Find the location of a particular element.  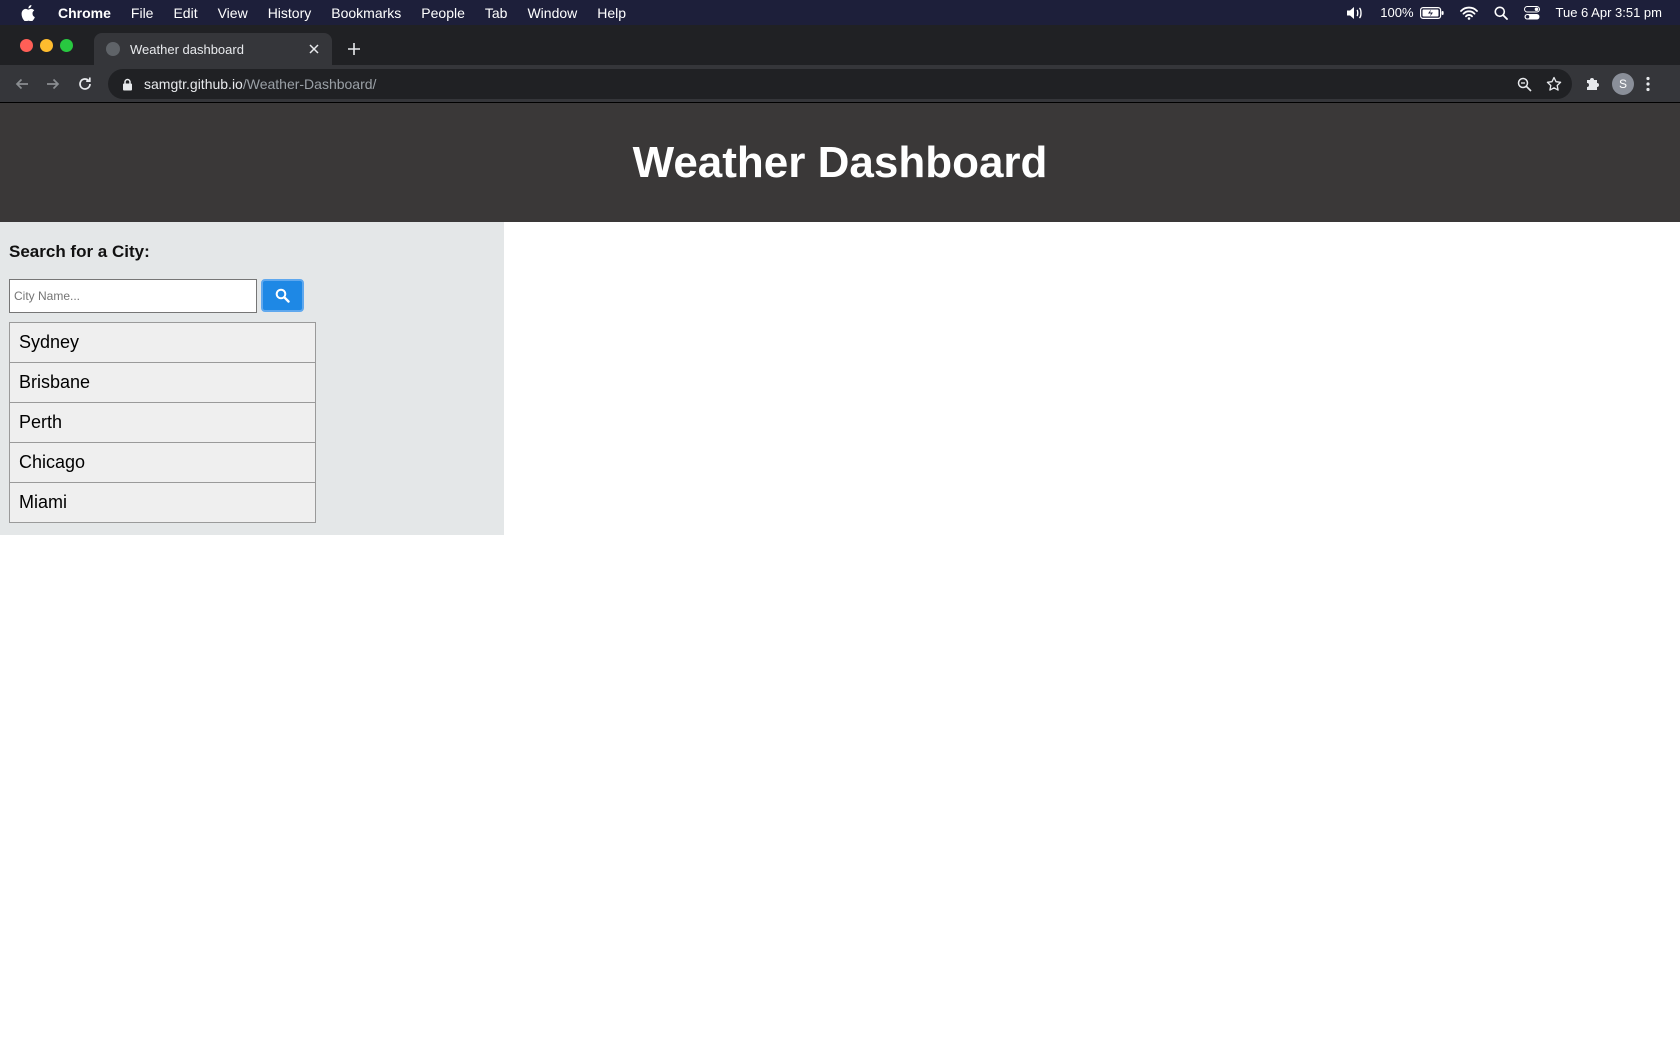

profile-avatar: S is located at coordinates (1623, 84).